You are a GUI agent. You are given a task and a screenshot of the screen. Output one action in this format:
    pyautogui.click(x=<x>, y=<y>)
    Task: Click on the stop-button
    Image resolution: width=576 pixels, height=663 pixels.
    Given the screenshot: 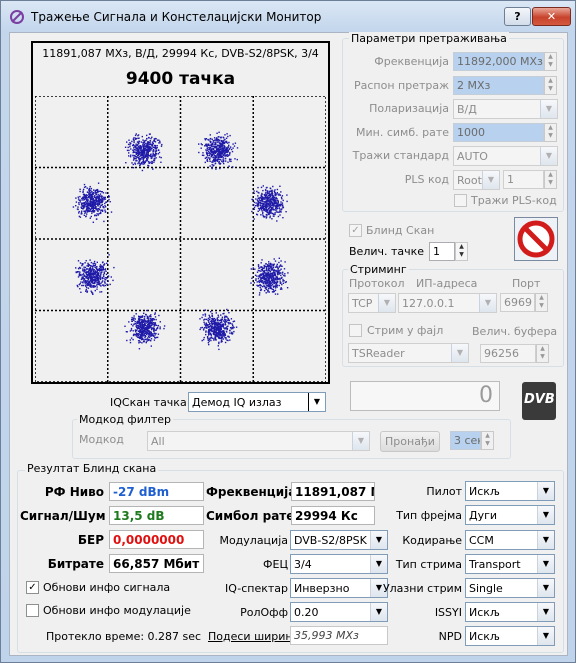 What is the action you would take?
    pyautogui.click(x=536, y=239)
    